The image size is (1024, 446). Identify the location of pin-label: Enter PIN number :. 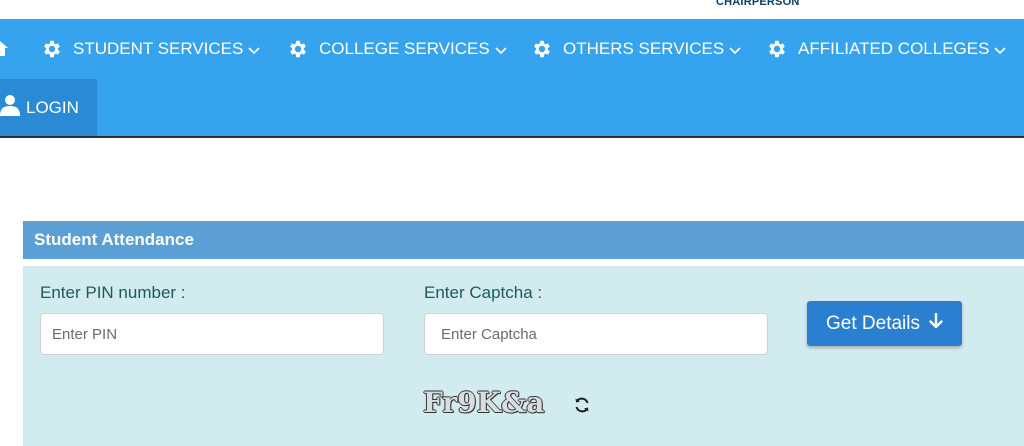
(113, 292).